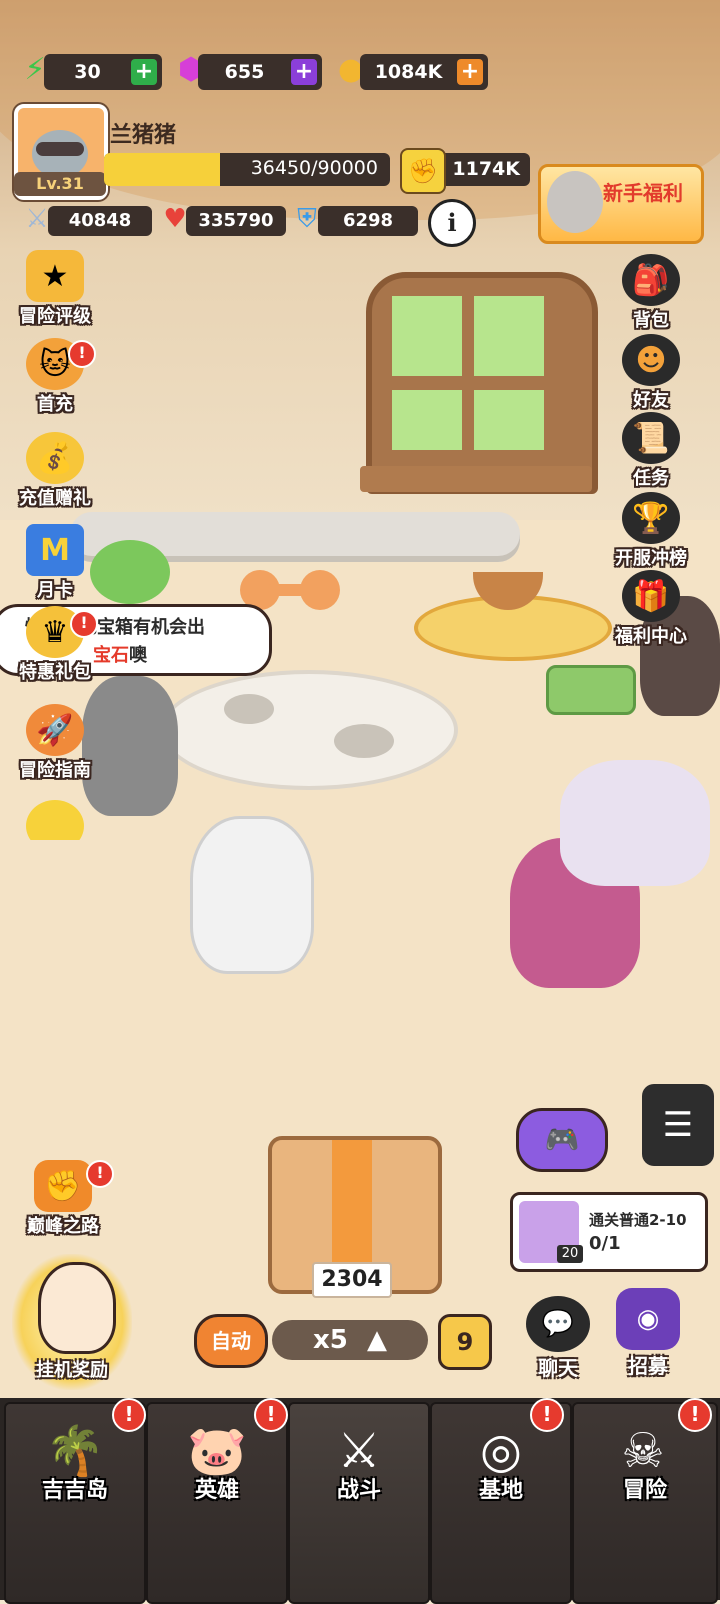 Image resolution: width=720 pixels, height=1604 pixels. I want to click on extra-menu-button, so click(55, 820).